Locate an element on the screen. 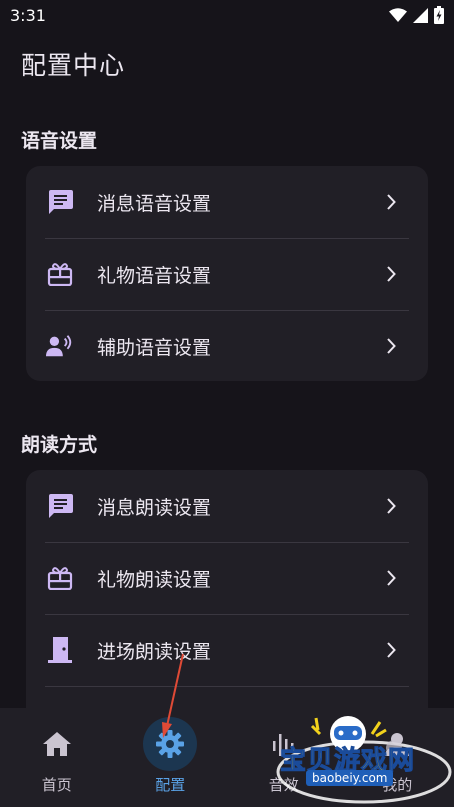 Image resolution: width=454 pixels, height=807 pixels. nav-label: 首页 is located at coordinates (56, 785).